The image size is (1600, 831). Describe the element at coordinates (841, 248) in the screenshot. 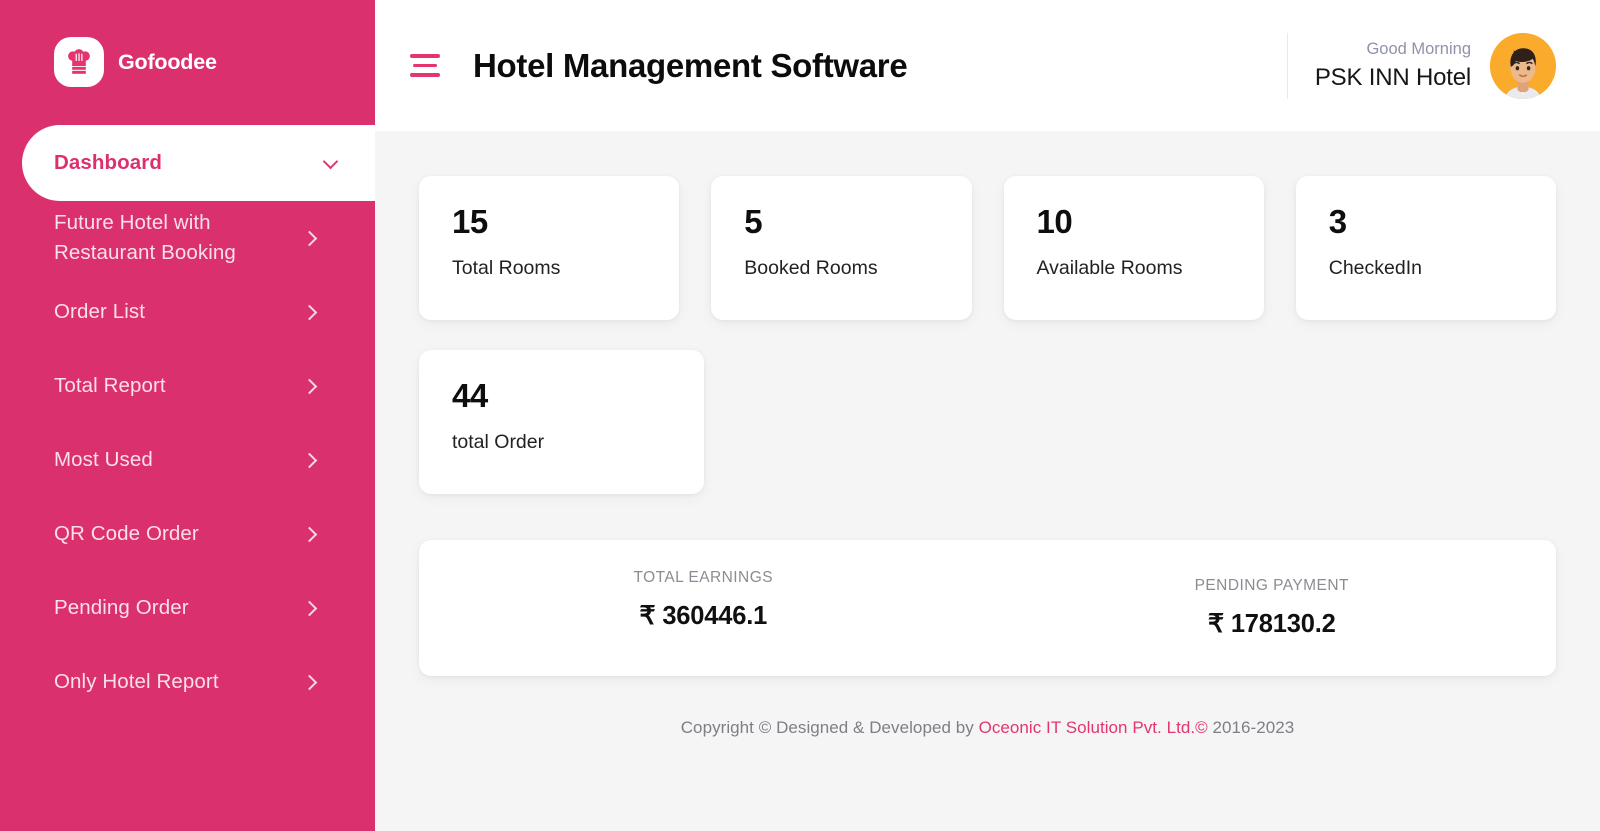

I see `stat-card-booked-rooms: 5 Booked Rooms` at that location.